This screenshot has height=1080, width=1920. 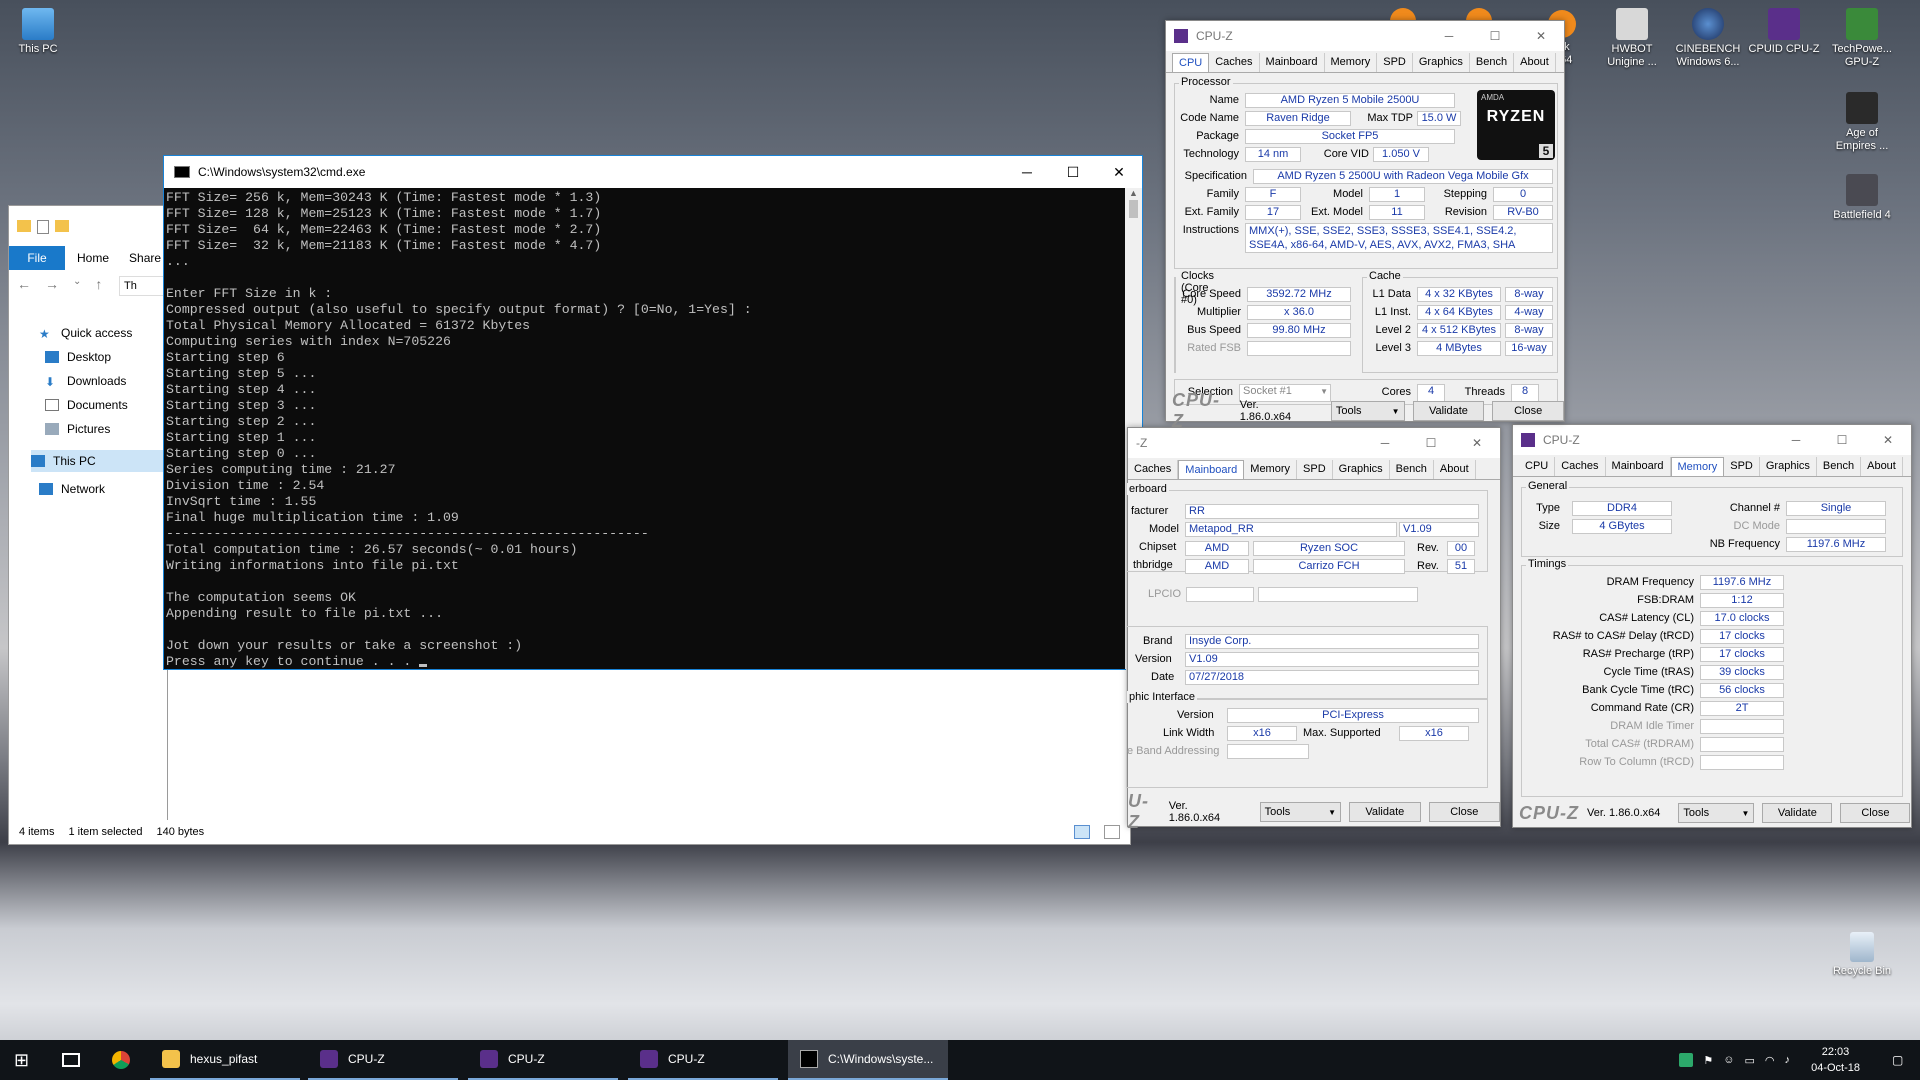 What do you see at coordinates (1784, 32) in the screenshot?
I see `desktop-icon-cpuz: CPUID CPU-Z` at bounding box center [1784, 32].